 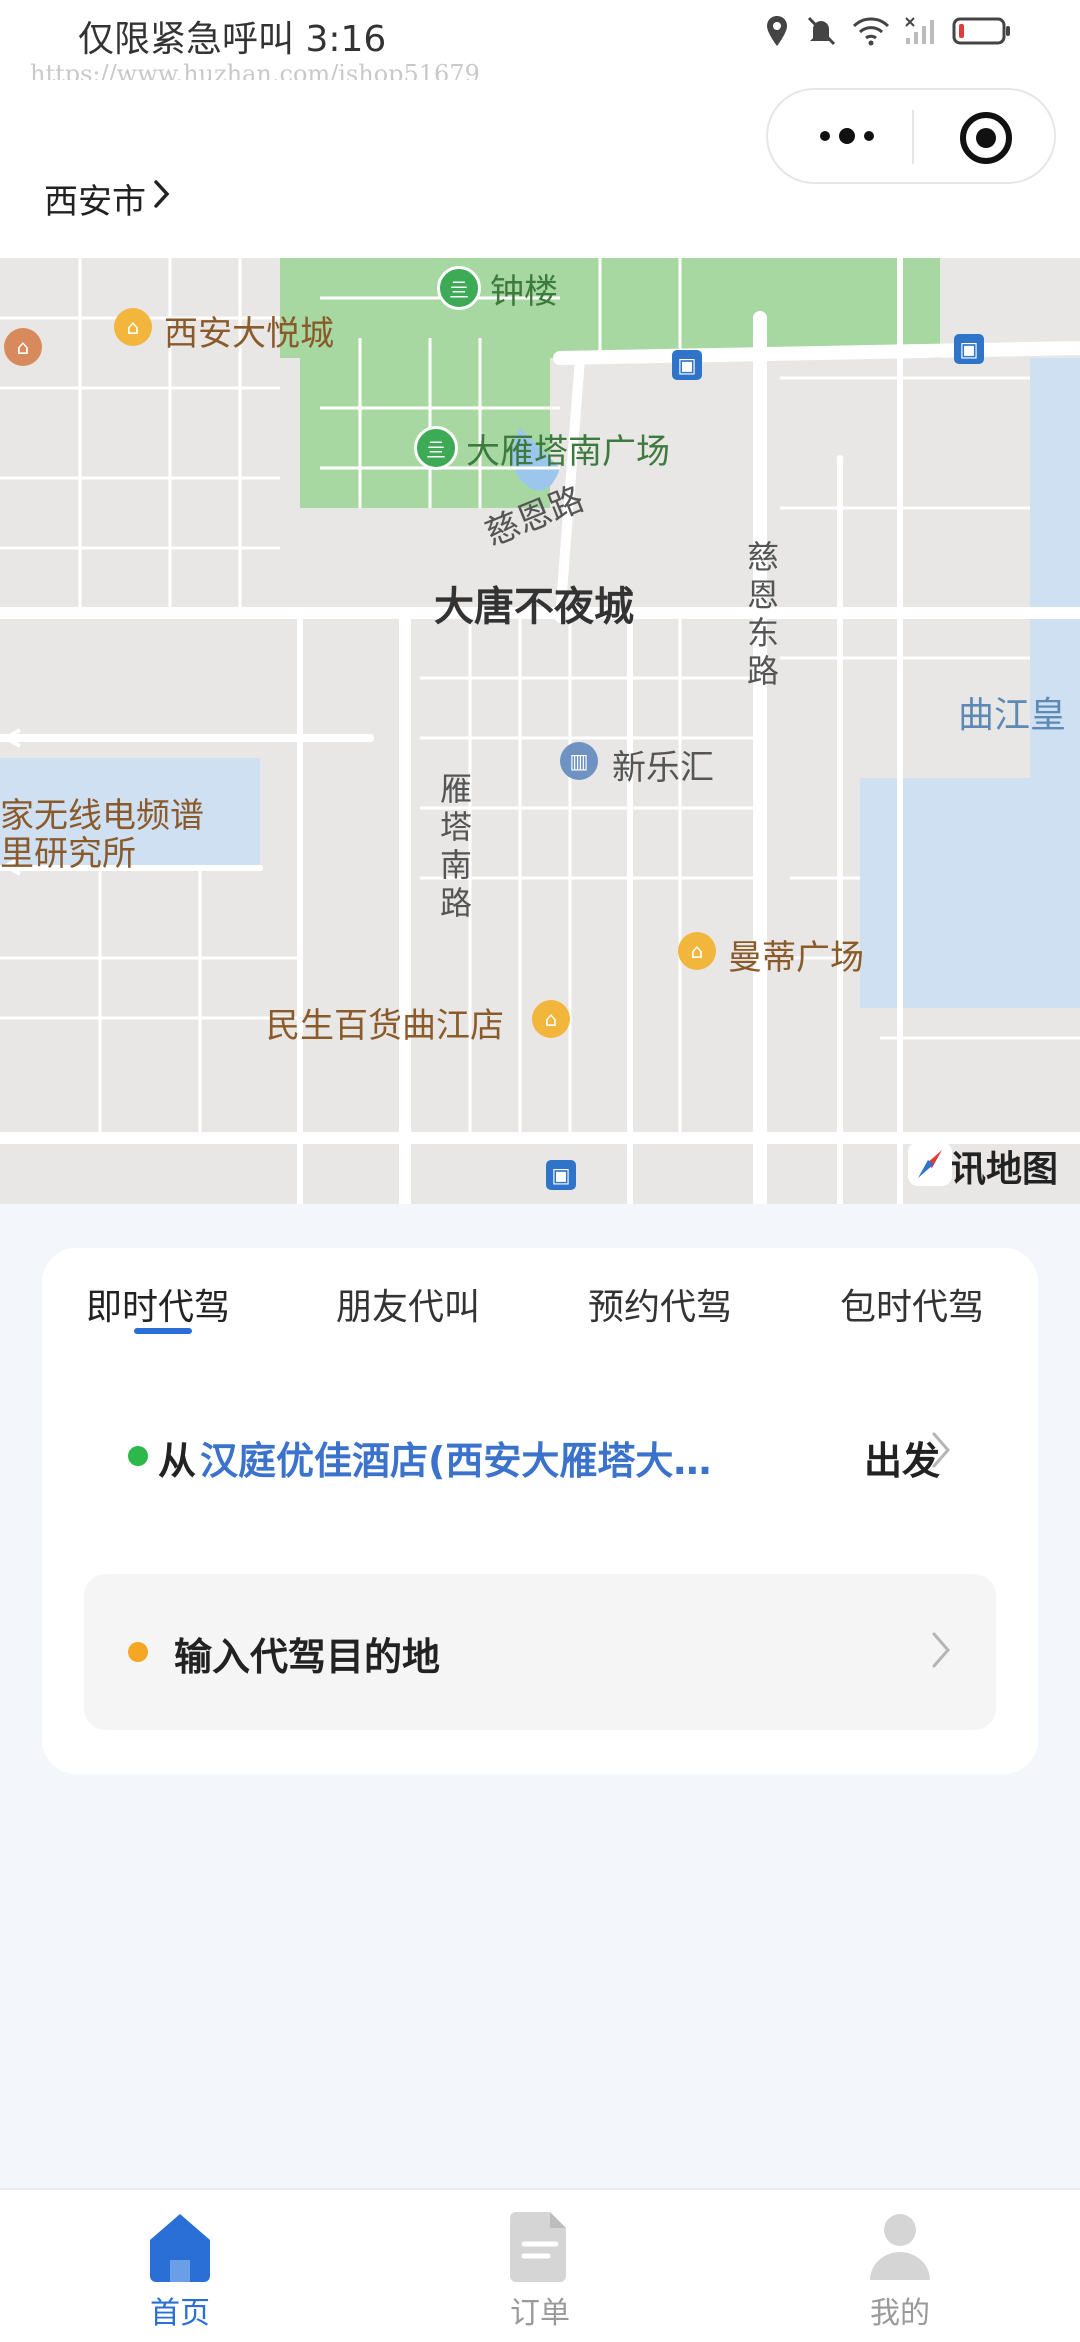 I want to click on capsule-divider, so click(x=913, y=137).